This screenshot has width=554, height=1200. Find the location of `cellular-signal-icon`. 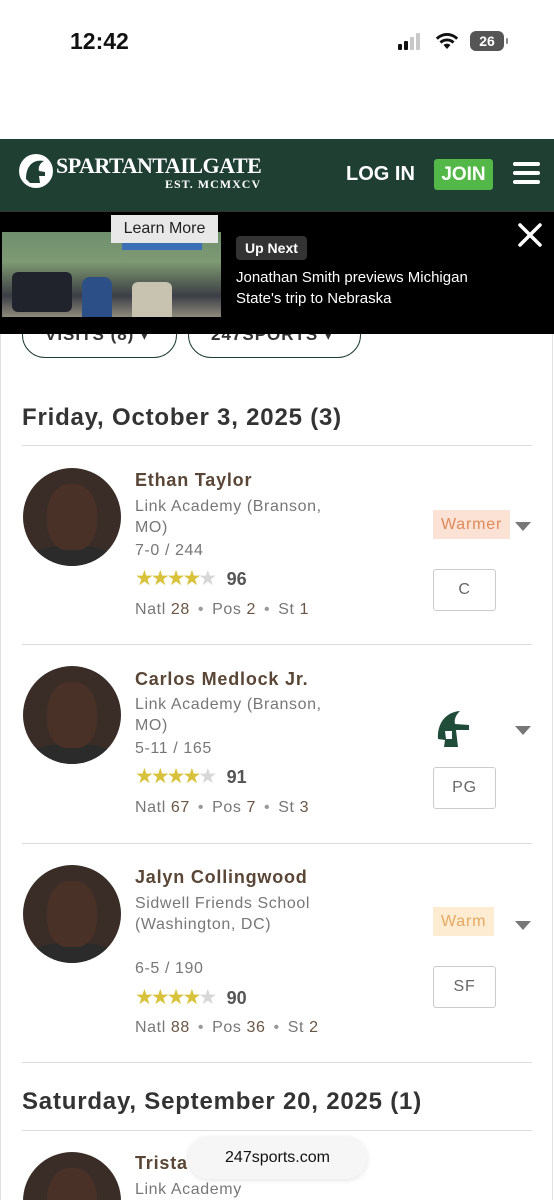

cellular-signal-icon is located at coordinates (411, 41).